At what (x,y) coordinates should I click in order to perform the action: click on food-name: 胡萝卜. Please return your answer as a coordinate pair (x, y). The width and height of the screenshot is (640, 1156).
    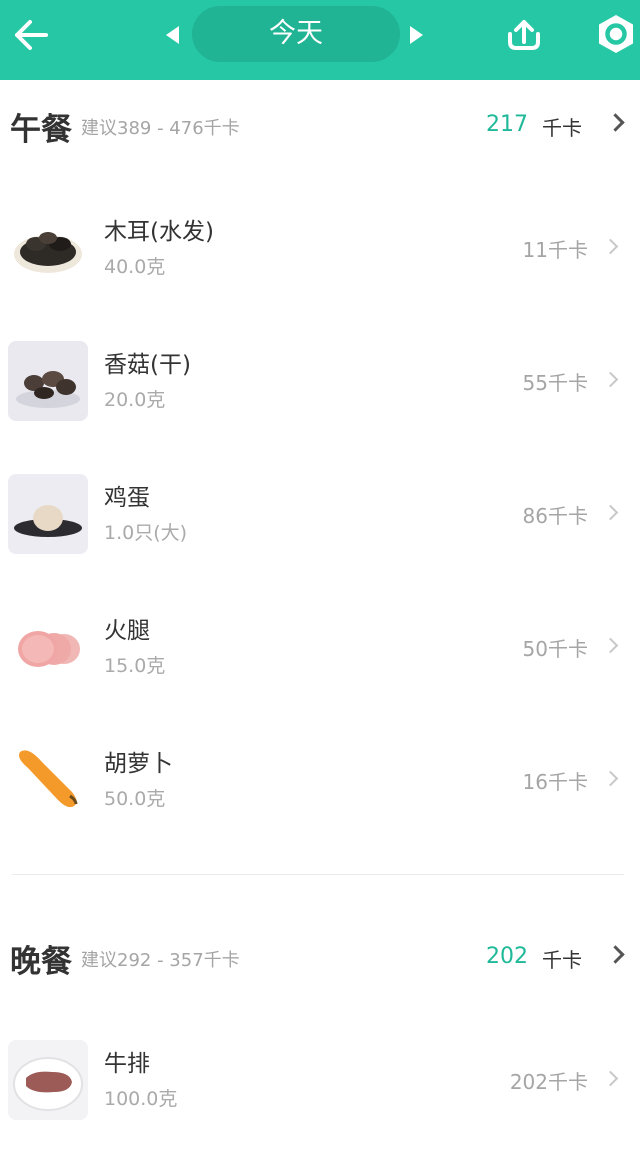
    Looking at the image, I should click on (138, 764).